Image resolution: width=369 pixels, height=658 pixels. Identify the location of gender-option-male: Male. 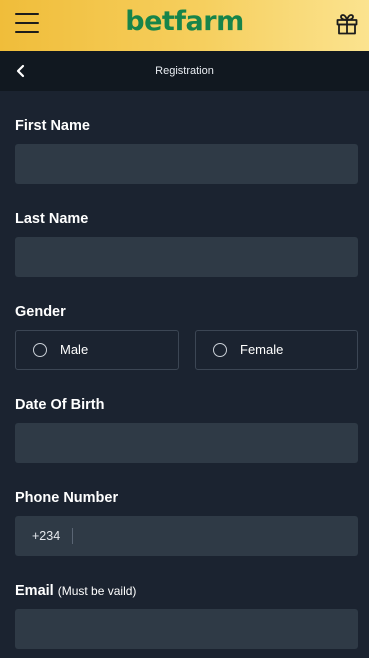
(97, 350).